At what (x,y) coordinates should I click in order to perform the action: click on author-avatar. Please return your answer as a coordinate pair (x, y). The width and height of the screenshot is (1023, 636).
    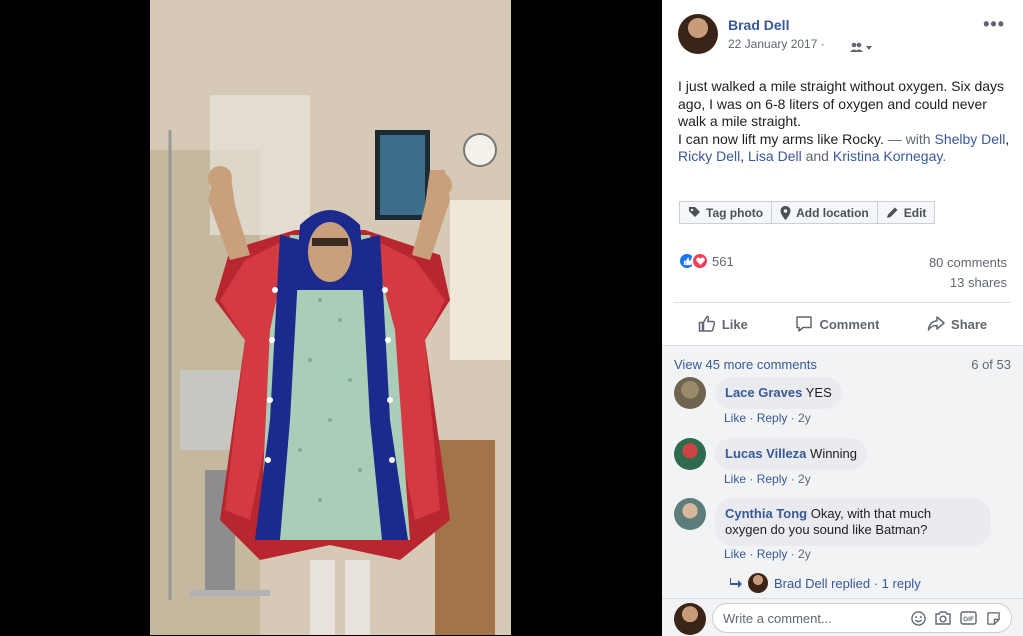
    Looking at the image, I should click on (698, 34).